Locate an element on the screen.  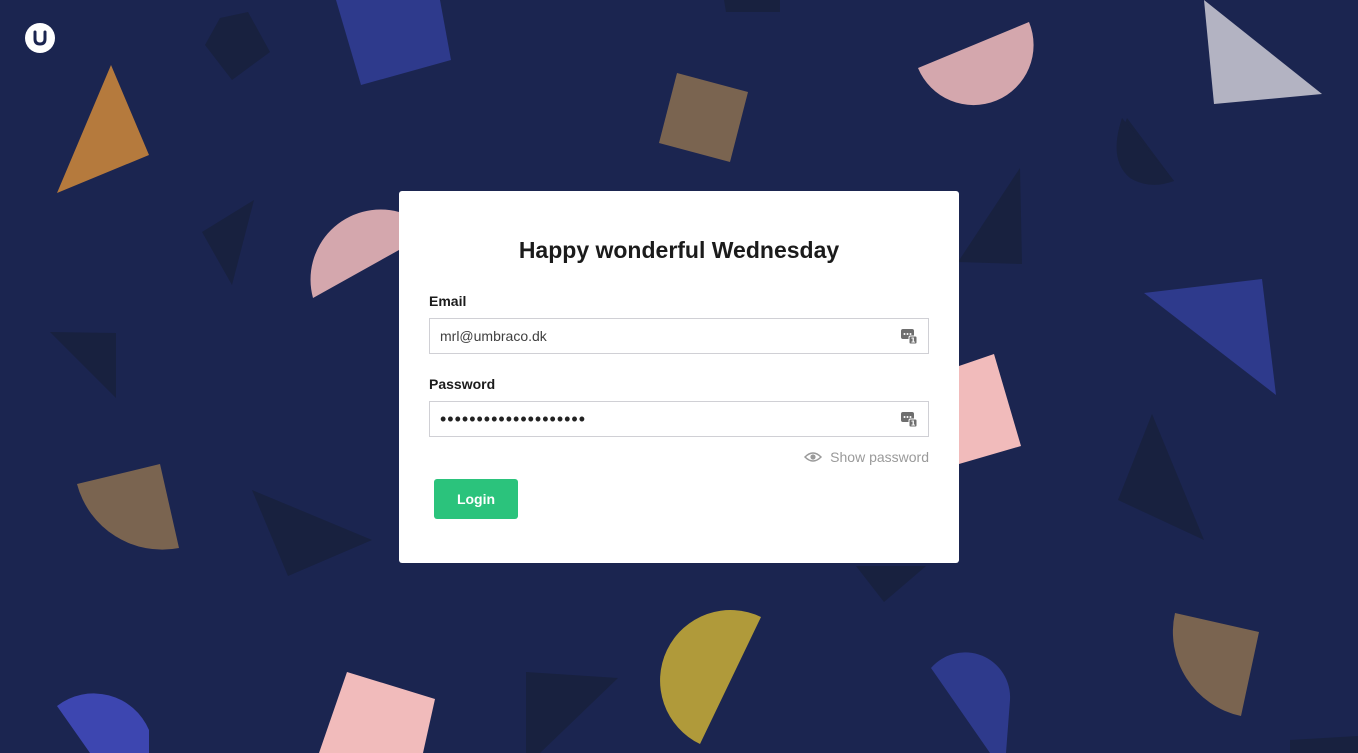
password-field-wrapper: 1 is located at coordinates (679, 419).